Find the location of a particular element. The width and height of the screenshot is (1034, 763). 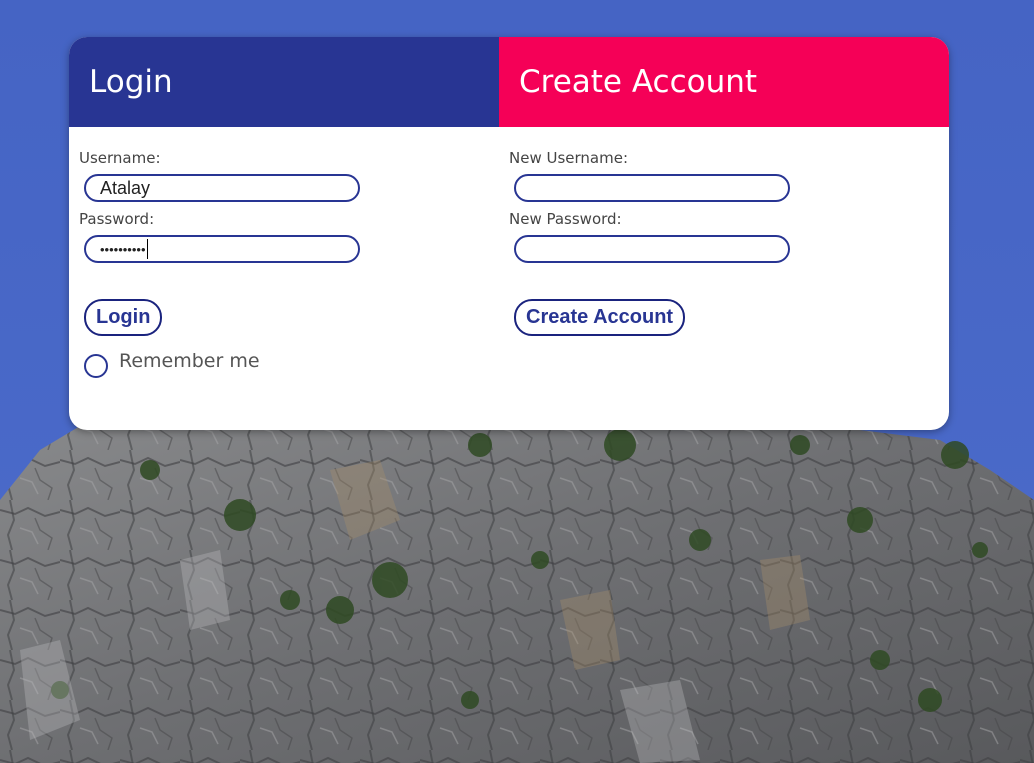

password-input: •••••••••• is located at coordinates (222, 249).